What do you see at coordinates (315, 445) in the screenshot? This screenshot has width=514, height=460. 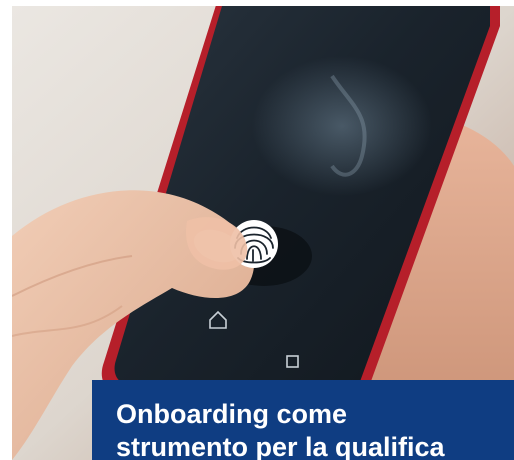 I see `article-title-line-2: strumento per la qualifica` at bounding box center [315, 445].